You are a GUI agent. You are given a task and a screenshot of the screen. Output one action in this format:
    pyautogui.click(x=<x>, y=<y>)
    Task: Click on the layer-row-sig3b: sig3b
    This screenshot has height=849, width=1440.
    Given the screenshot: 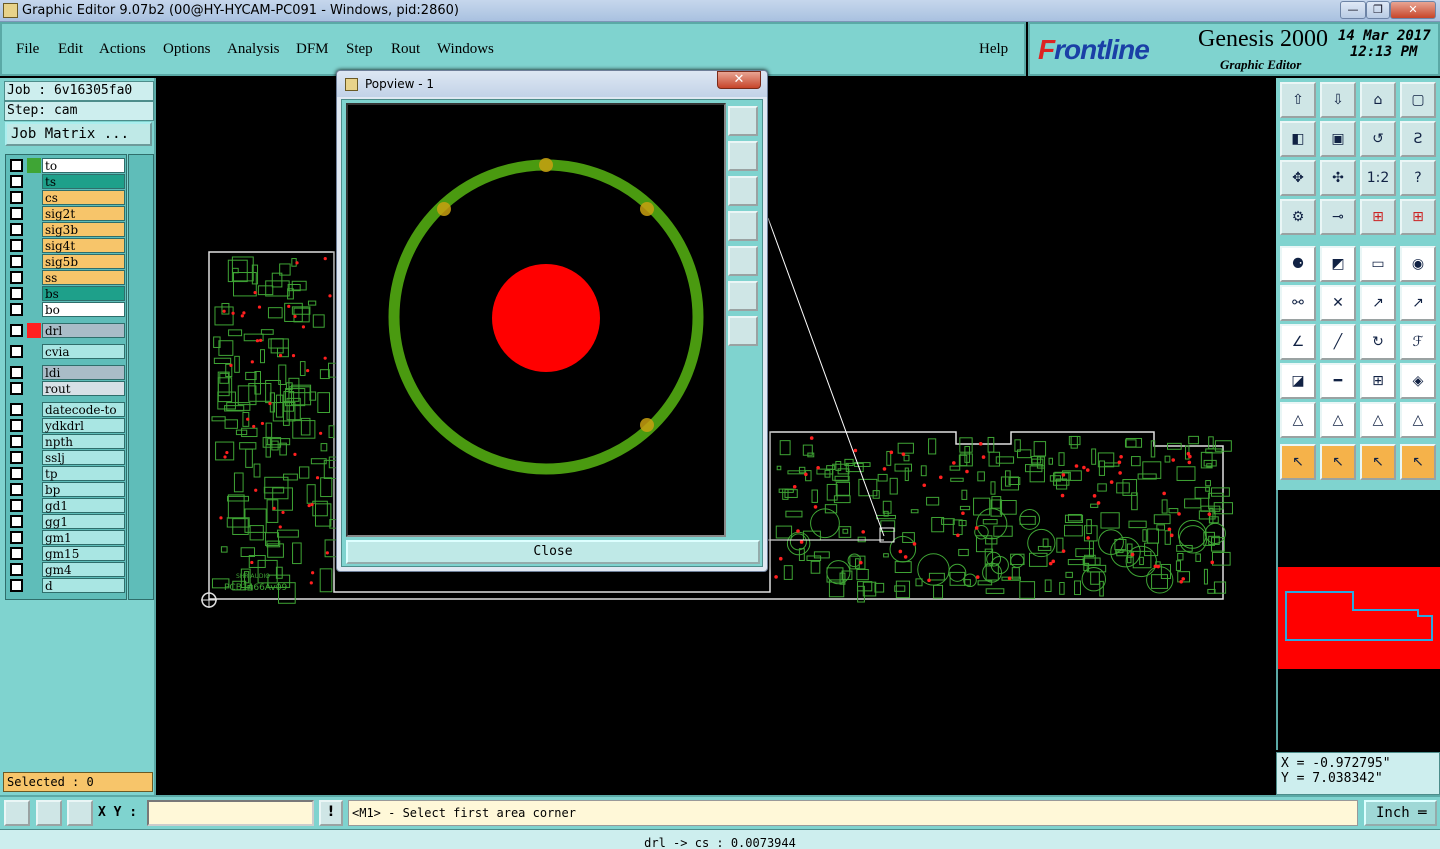 What is the action you would take?
    pyautogui.click(x=67, y=229)
    